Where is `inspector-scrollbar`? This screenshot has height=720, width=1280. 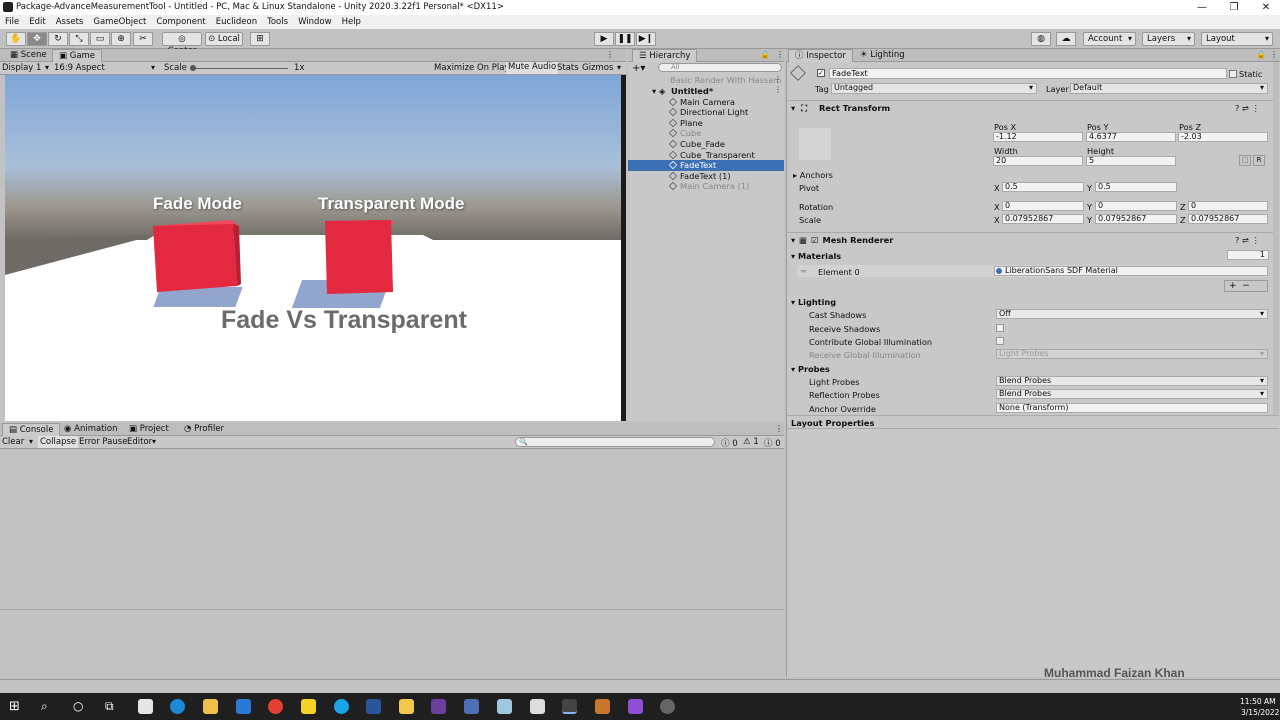
inspector-scrollbar is located at coordinates (1276, 238).